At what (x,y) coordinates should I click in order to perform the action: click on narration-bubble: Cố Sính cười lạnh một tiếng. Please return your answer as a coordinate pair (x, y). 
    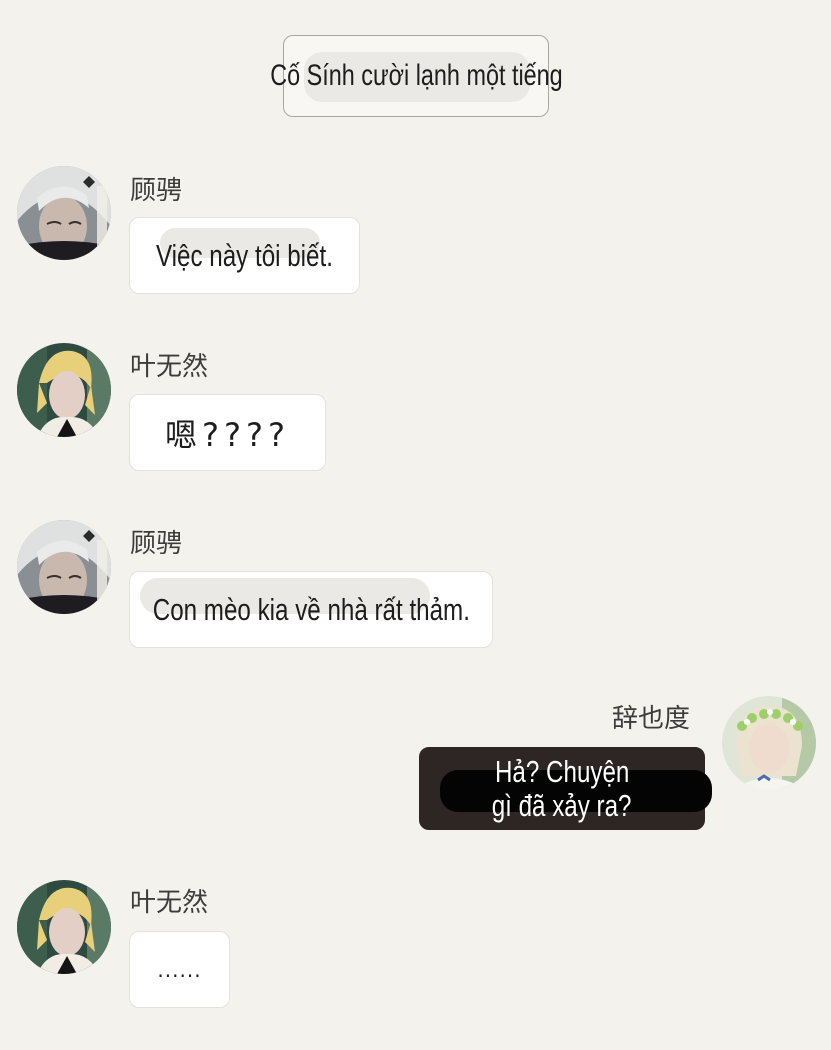
    Looking at the image, I should click on (416, 76).